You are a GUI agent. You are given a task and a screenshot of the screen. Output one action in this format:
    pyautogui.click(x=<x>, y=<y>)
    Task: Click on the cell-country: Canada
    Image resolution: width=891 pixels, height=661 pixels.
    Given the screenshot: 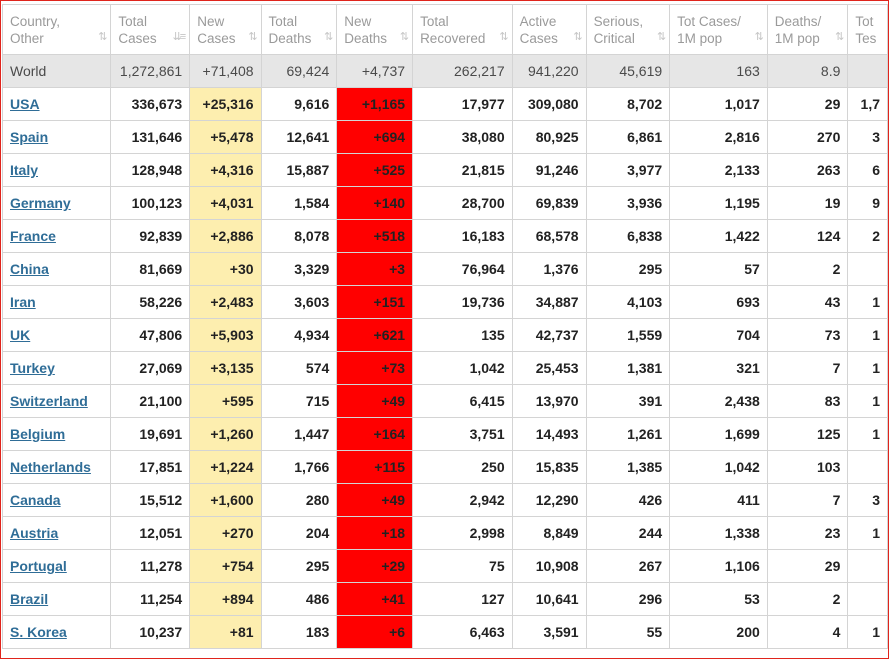 What is the action you would take?
    pyautogui.click(x=56, y=500)
    